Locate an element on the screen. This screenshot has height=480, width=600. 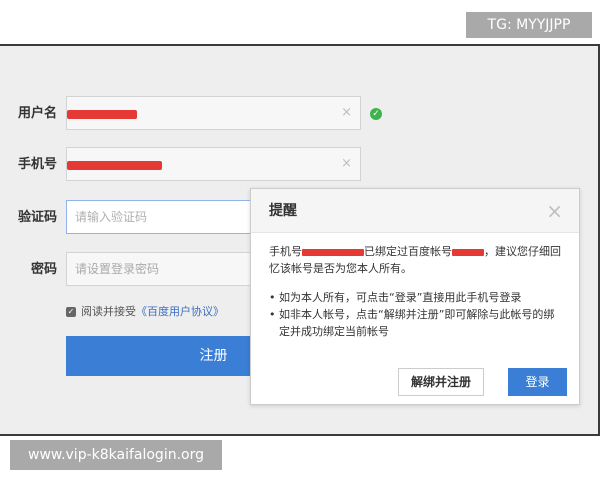
agreement-line: ✓ 阅读并接受《百度用户协议》 is located at coordinates (145, 312).